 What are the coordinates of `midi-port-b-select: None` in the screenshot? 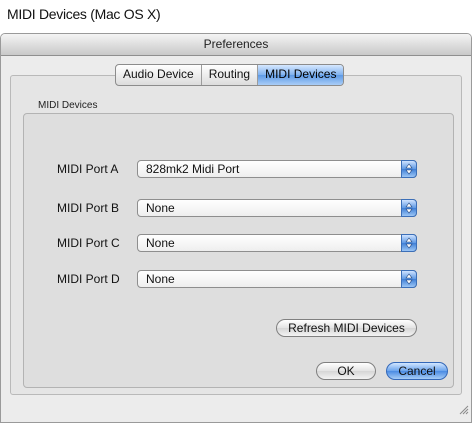 It's located at (277, 208).